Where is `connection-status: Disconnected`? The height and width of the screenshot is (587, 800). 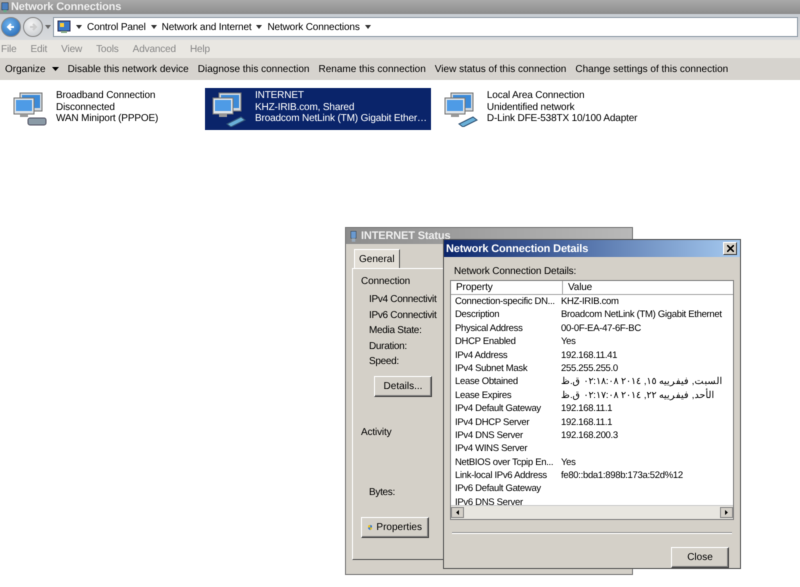 connection-status: Disconnected is located at coordinates (86, 107).